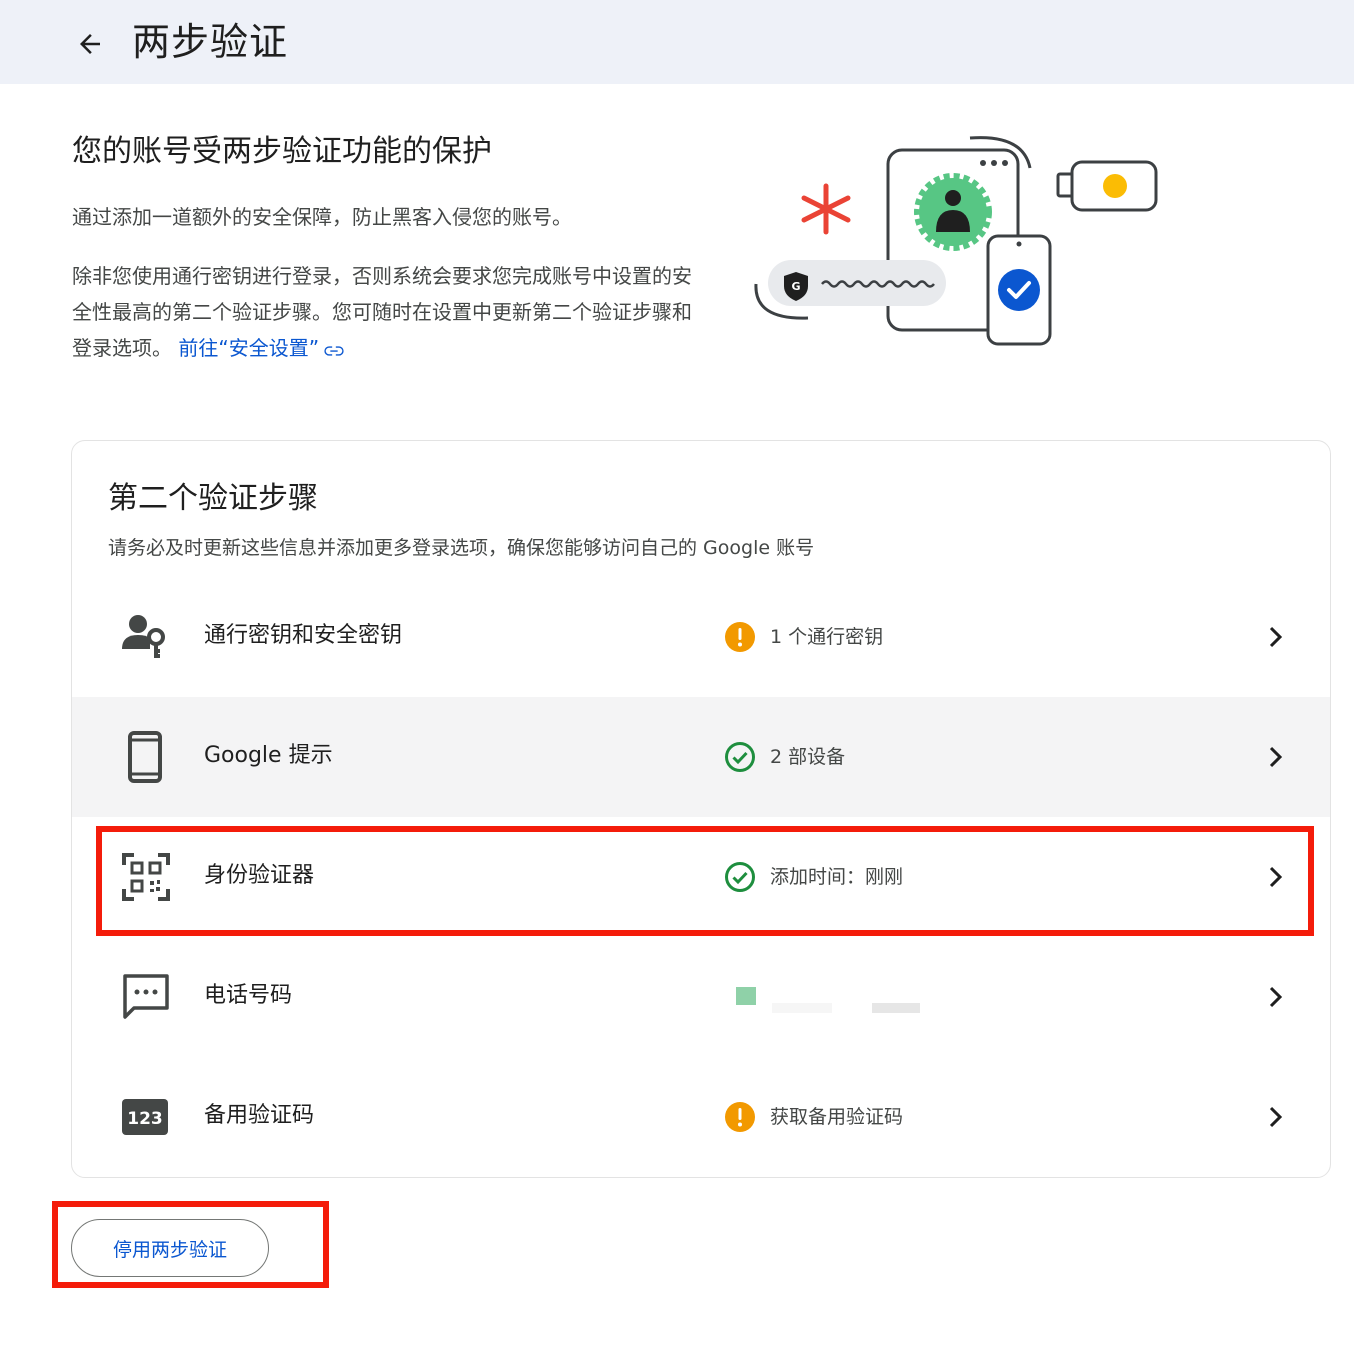 The height and width of the screenshot is (1347, 1354). Describe the element at coordinates (146, 877) in the screenshot. I see `qr-code-scanner-icon` at that location.